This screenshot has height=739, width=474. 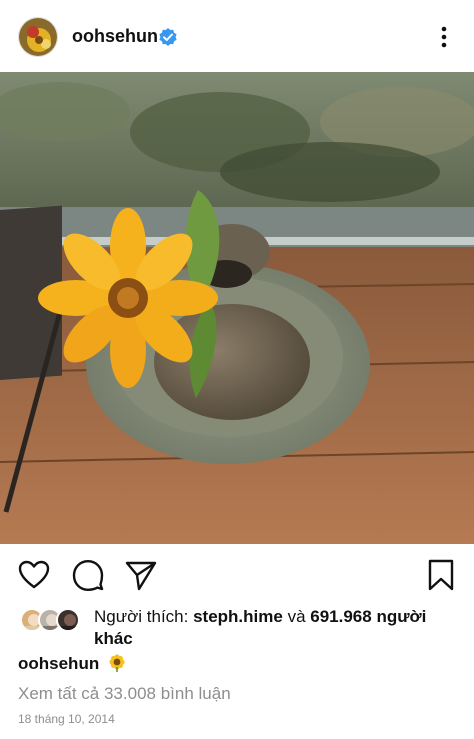 What do you see at coordinates (88, 575) in the screenshot?
I see `comment-icon` at bounding box center [88, 575].